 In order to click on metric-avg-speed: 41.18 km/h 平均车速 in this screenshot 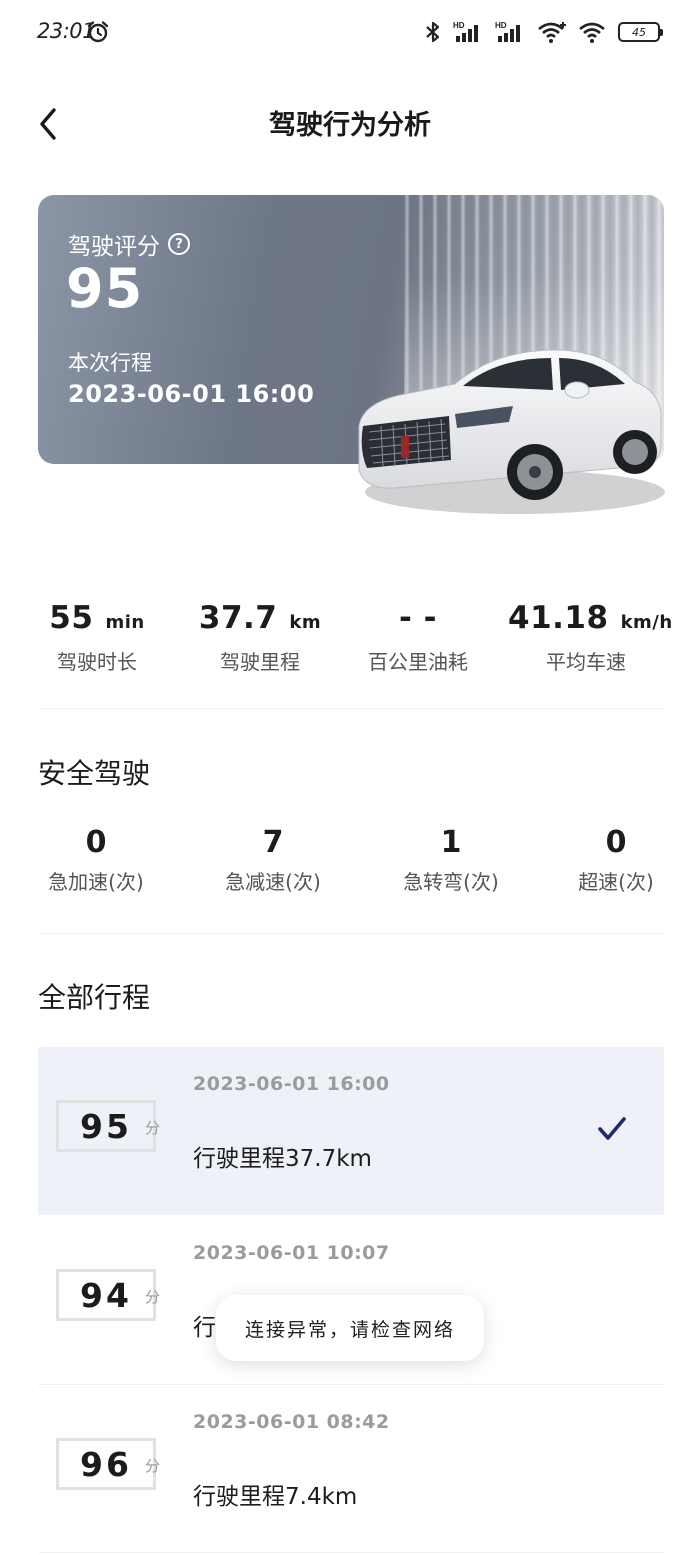, I will do `click(590, 637)`.